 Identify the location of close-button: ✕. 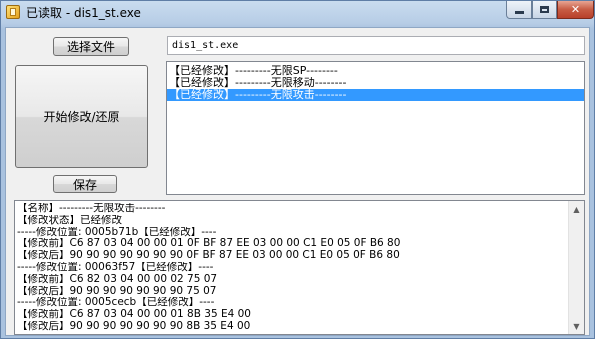
(575, 10).